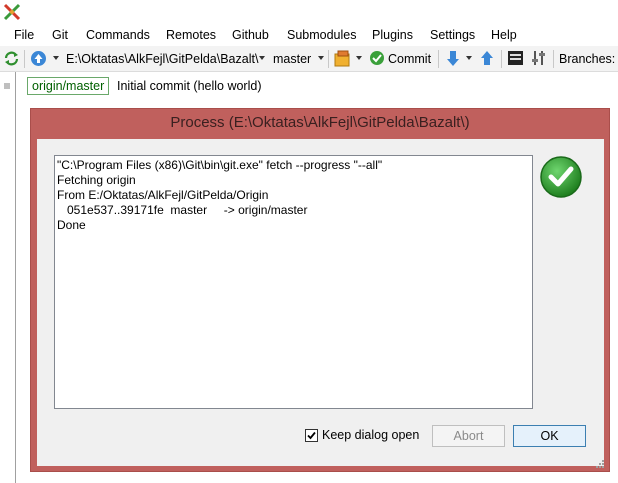  I want to click on repository-dropdown-chevron-icon, so click(262, 58).